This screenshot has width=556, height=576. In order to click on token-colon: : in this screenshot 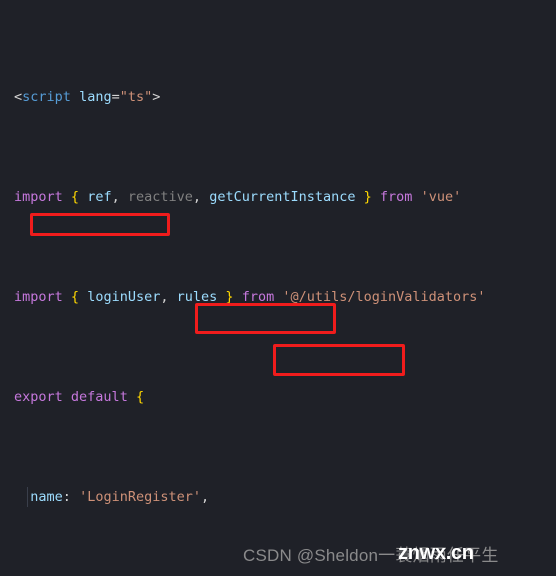, I will do `click(66, 497)`.